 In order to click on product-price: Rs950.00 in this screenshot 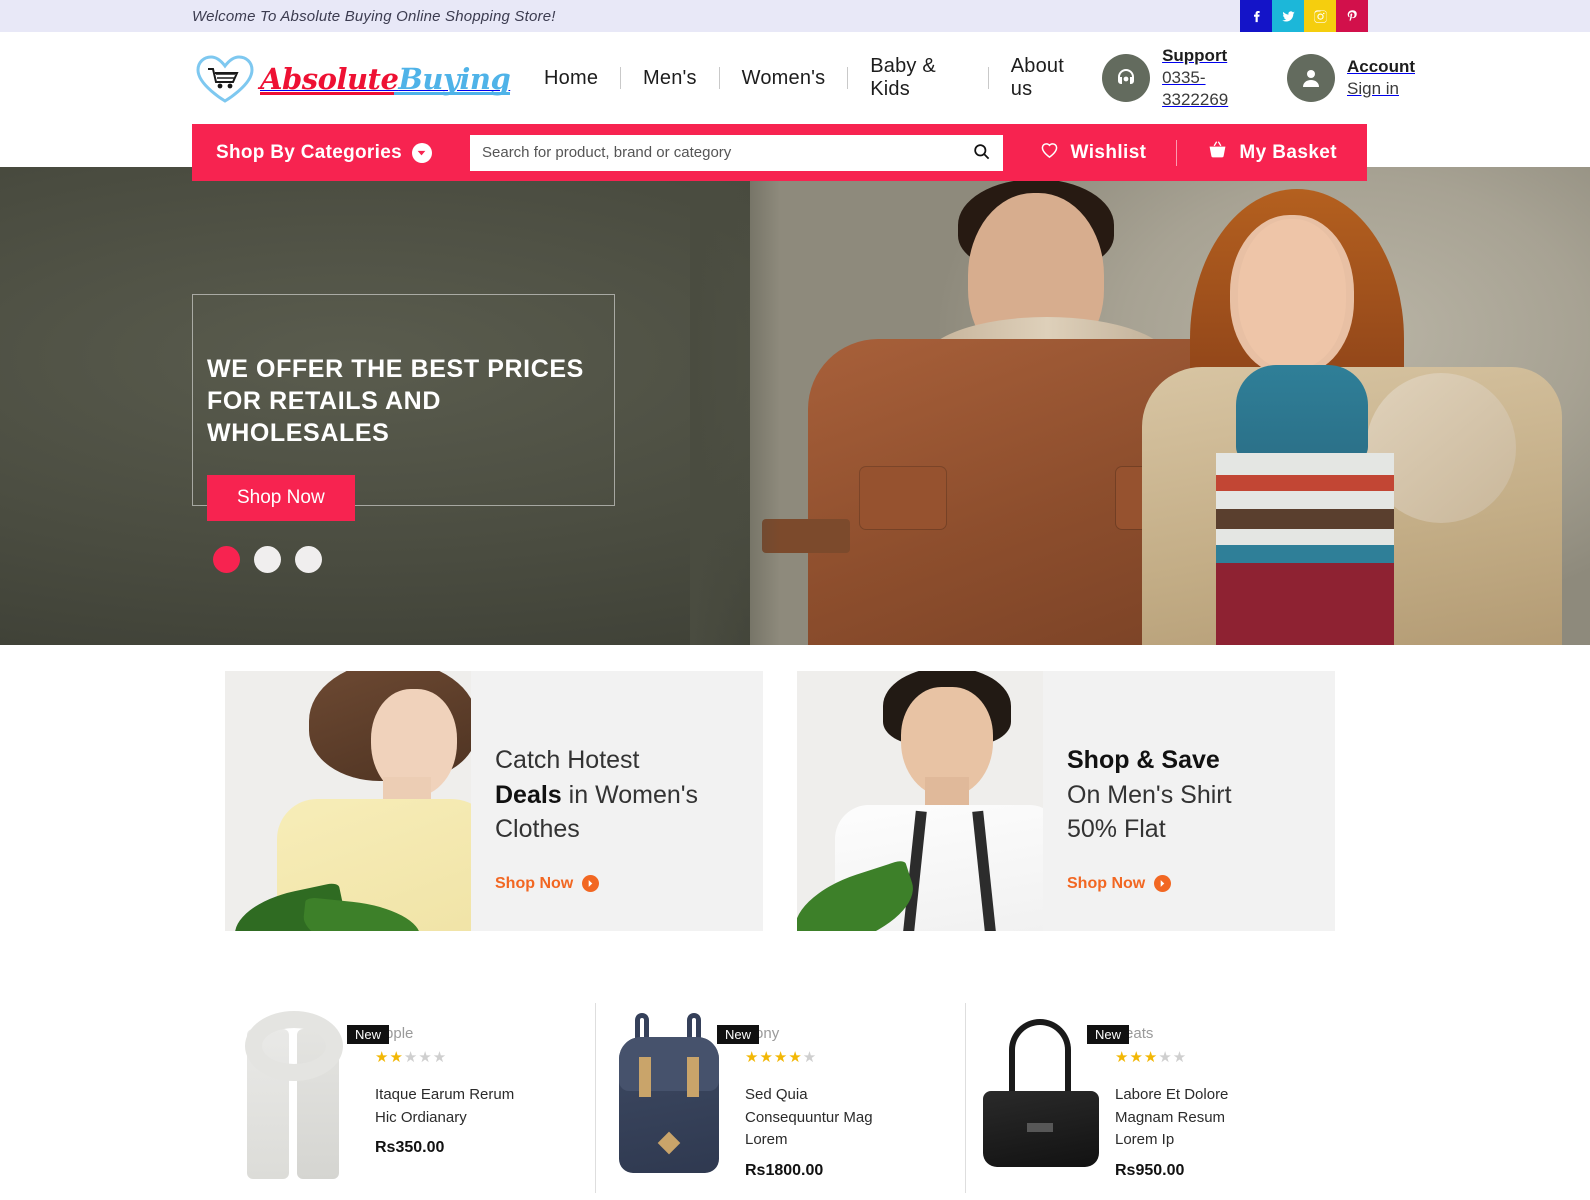, I will do `click(1150, 1170)`.